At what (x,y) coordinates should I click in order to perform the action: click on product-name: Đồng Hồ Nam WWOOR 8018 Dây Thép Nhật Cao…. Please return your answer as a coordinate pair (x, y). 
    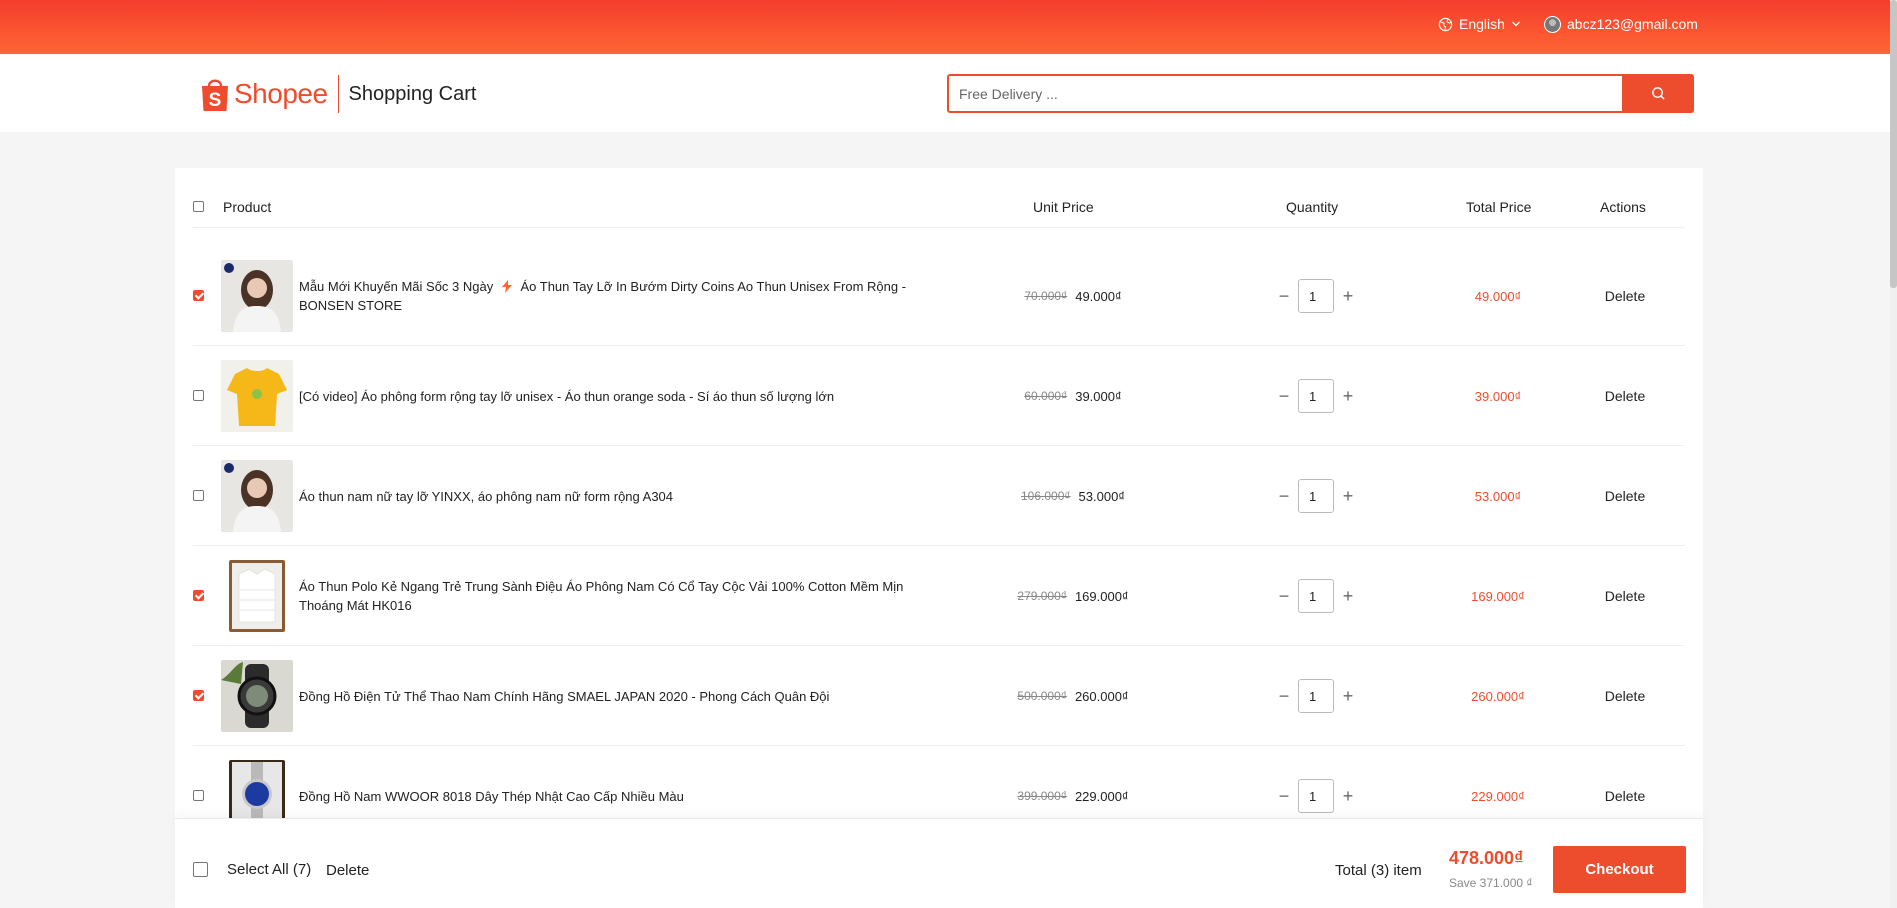
    Looking at the image, I should click on (614, 782).